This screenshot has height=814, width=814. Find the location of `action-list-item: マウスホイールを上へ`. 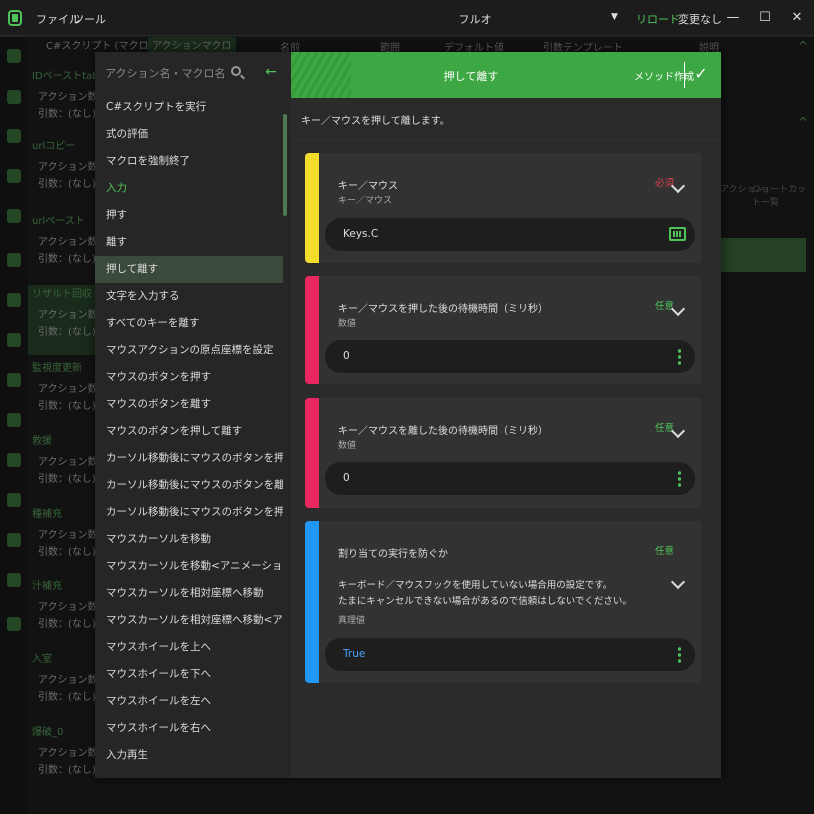

action-list-item: マウスホイールを上へ is located at coordinates (189, 647).